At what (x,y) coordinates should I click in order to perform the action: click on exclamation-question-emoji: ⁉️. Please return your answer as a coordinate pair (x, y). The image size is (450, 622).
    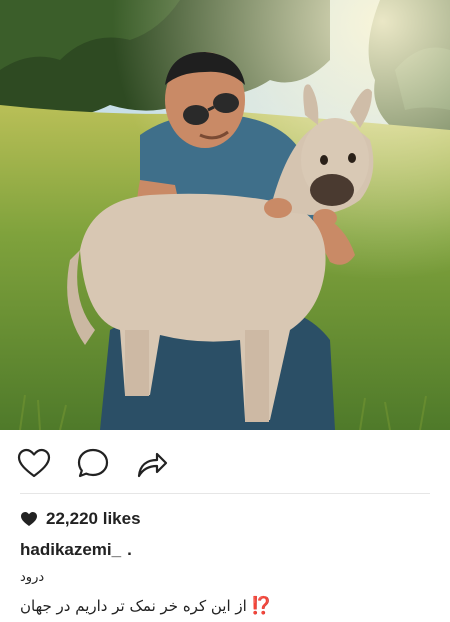
    Looking at the image, I should click on (261, 606).